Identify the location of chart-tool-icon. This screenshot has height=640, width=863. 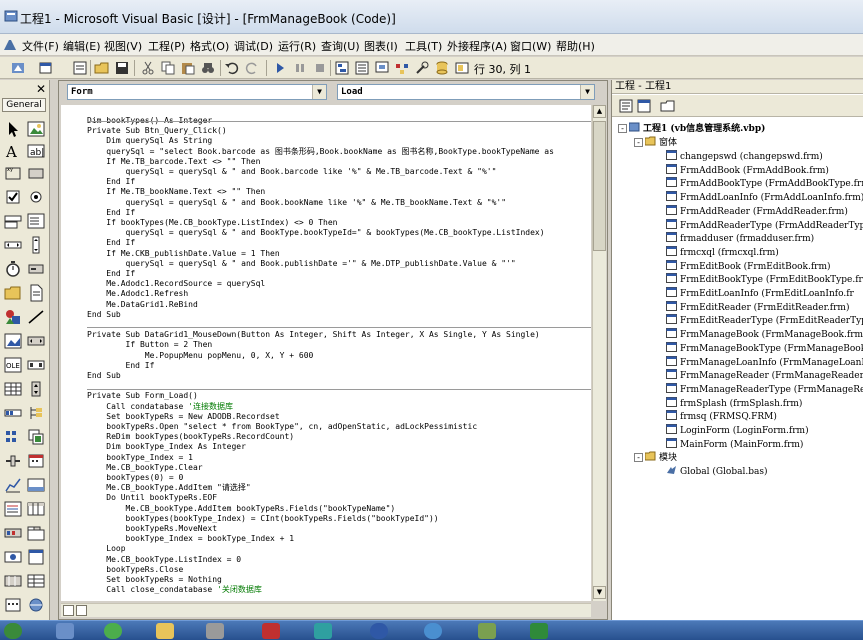
(13, 485).